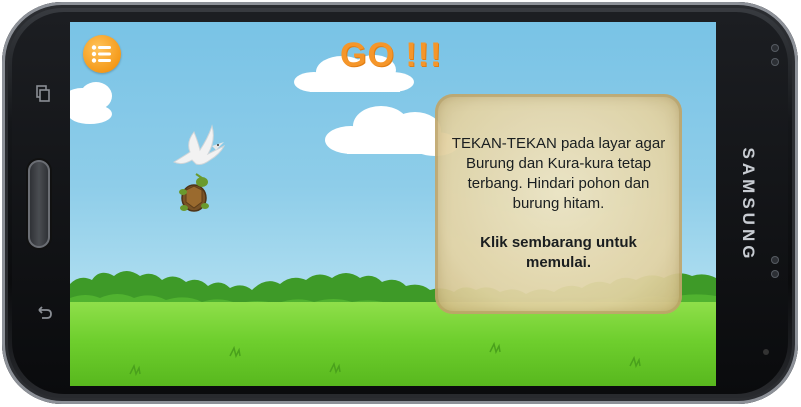 This screenshot has height=407, width=801. What do you see at coordinates (43, 94) in the screenshot?
I see `recent-apps-icon` at bounding box center [43, 94].